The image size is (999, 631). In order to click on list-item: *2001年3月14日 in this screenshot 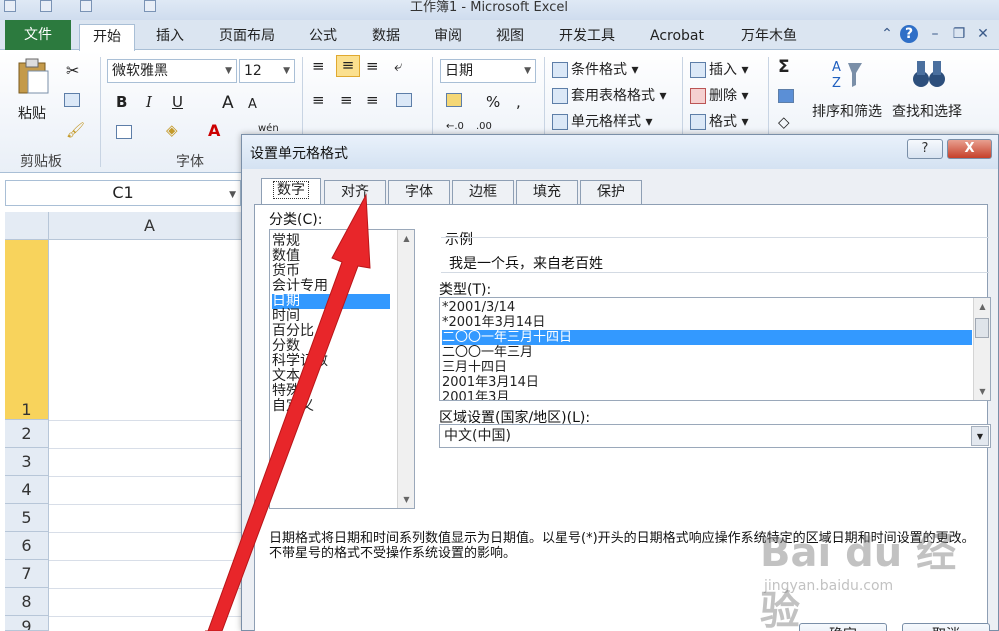, I will do `click(707, 322)`.